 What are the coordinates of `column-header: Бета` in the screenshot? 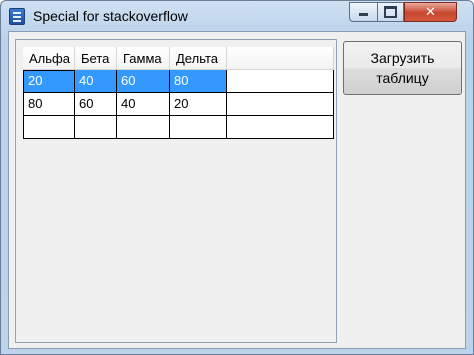 It's located at (96, 58).